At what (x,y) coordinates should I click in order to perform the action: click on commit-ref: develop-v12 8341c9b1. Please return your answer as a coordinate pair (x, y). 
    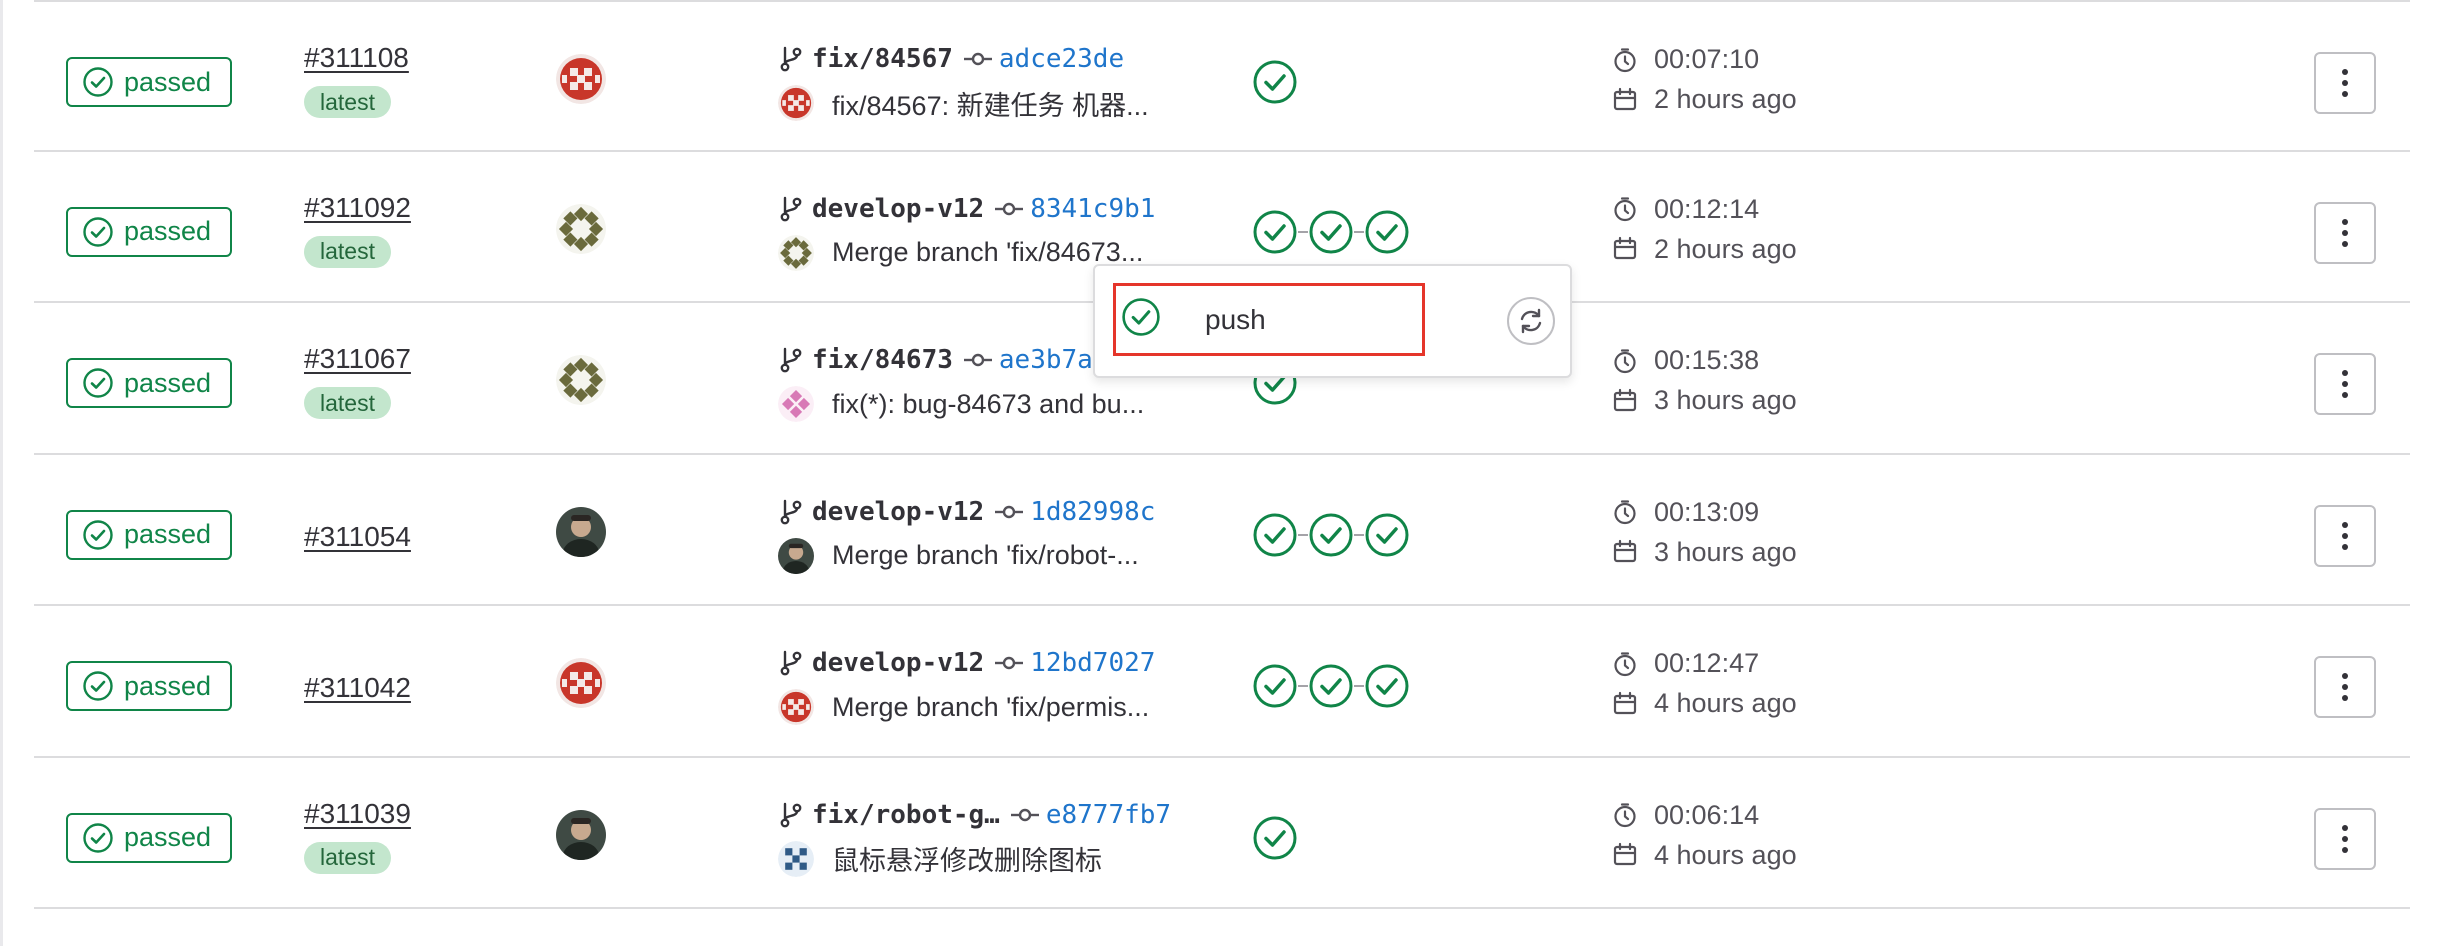
    Looking at the image, I should click on (966, 209).